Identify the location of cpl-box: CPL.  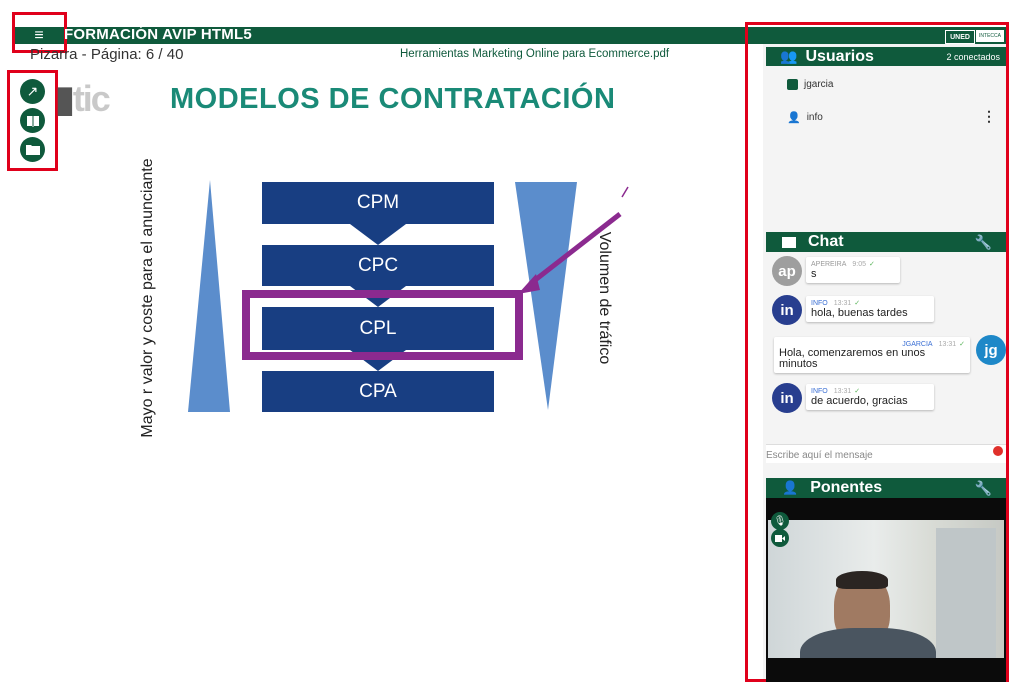
(378, 328).